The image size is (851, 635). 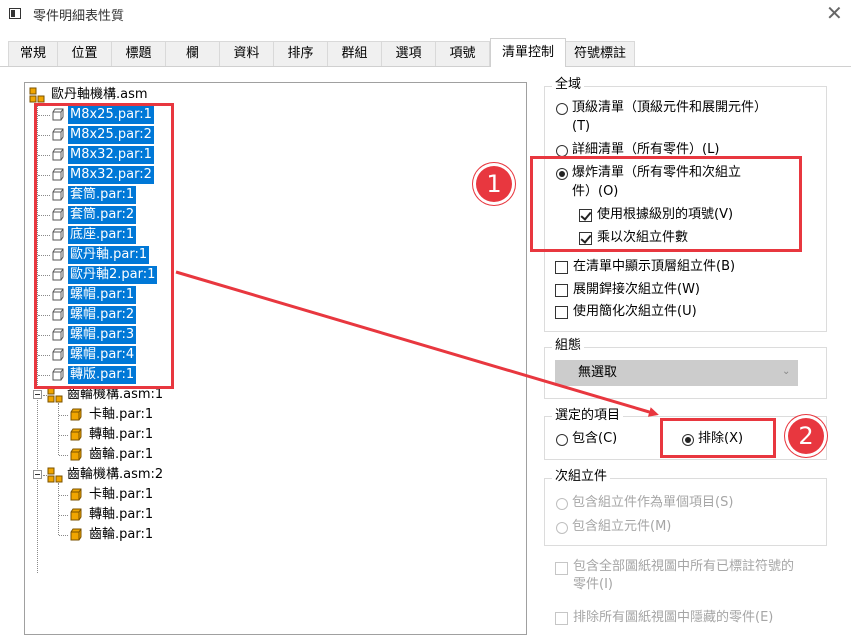 I want to click on window-title: 零件明細表性質, so click(x=79, y=16).